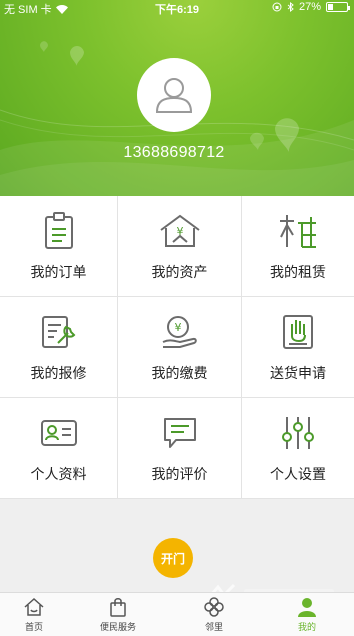 This screenshot has height=636, width=354. I want to click on menu-item-settings: 个人设置, so click(298, 448).